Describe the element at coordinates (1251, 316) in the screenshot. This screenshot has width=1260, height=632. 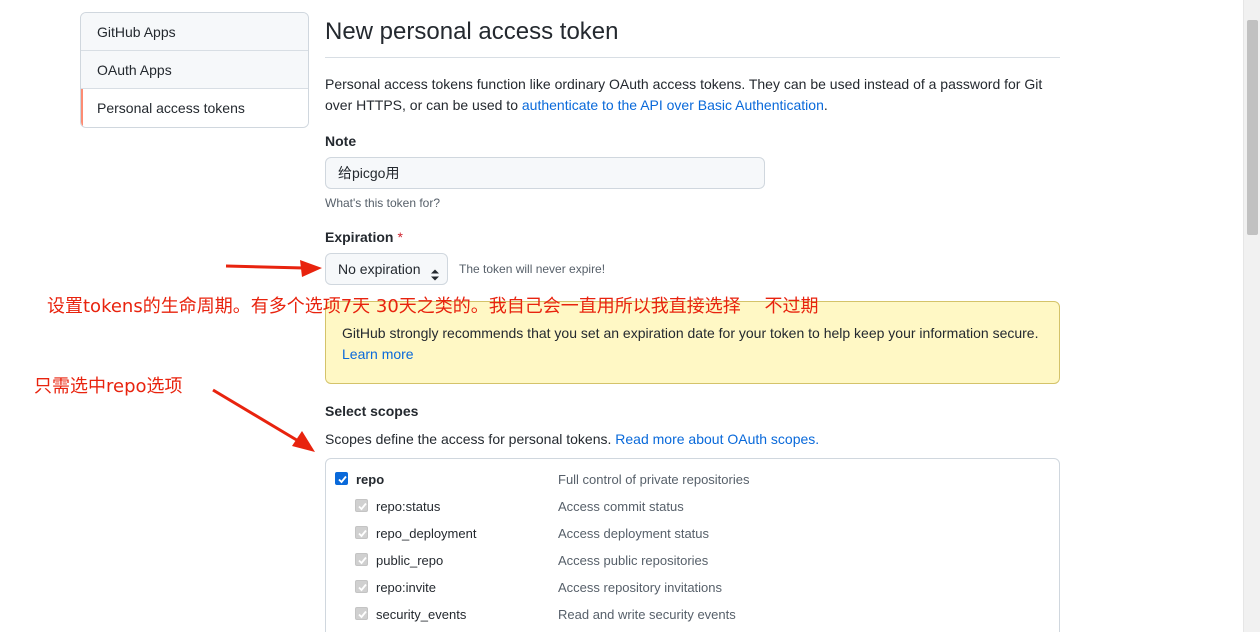
I see `page-scrollbar` at that location.